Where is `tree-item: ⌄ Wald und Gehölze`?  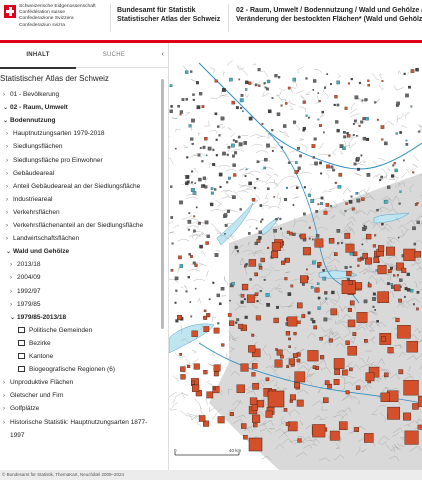 tree-item: ⌄ Wald und Gehölze is located at coordinates (37, 252).